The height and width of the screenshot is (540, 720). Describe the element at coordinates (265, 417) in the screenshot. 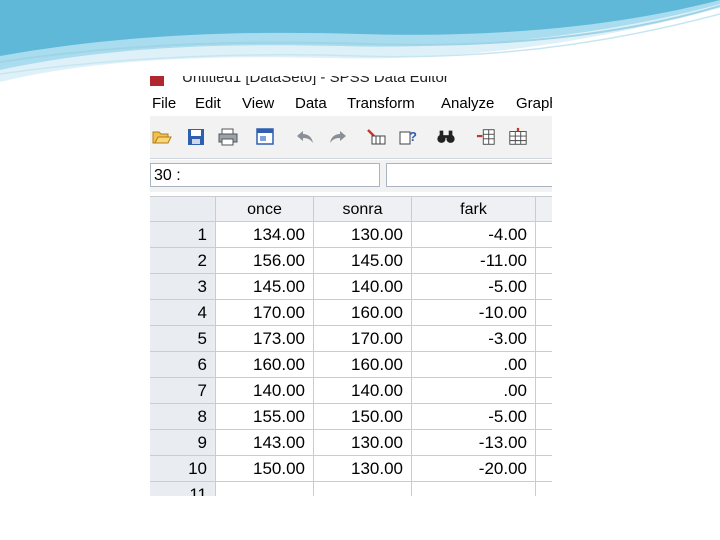

I see `cell-once: 155.00` at that location.